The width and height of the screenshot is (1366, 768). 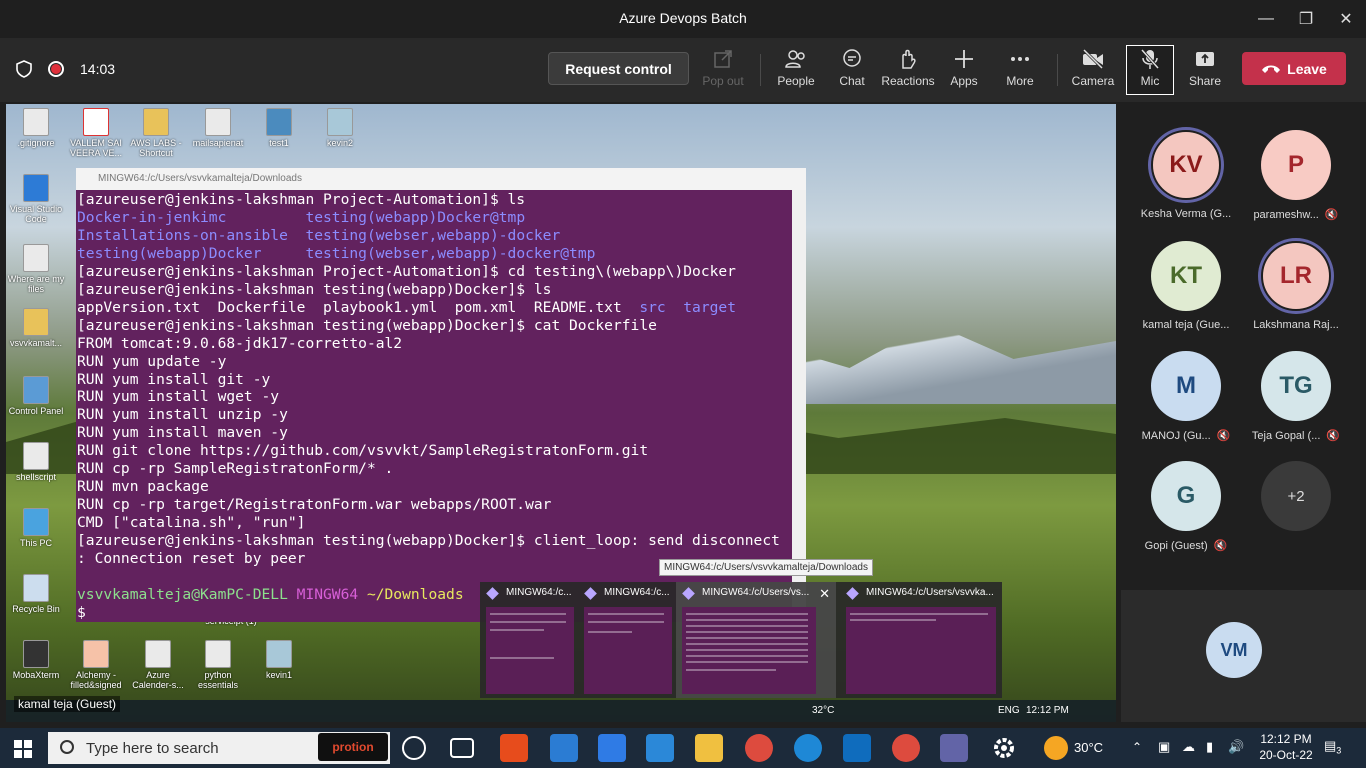 I want to click on desktop-icon: Control Panel, so click(x=36, y=396).